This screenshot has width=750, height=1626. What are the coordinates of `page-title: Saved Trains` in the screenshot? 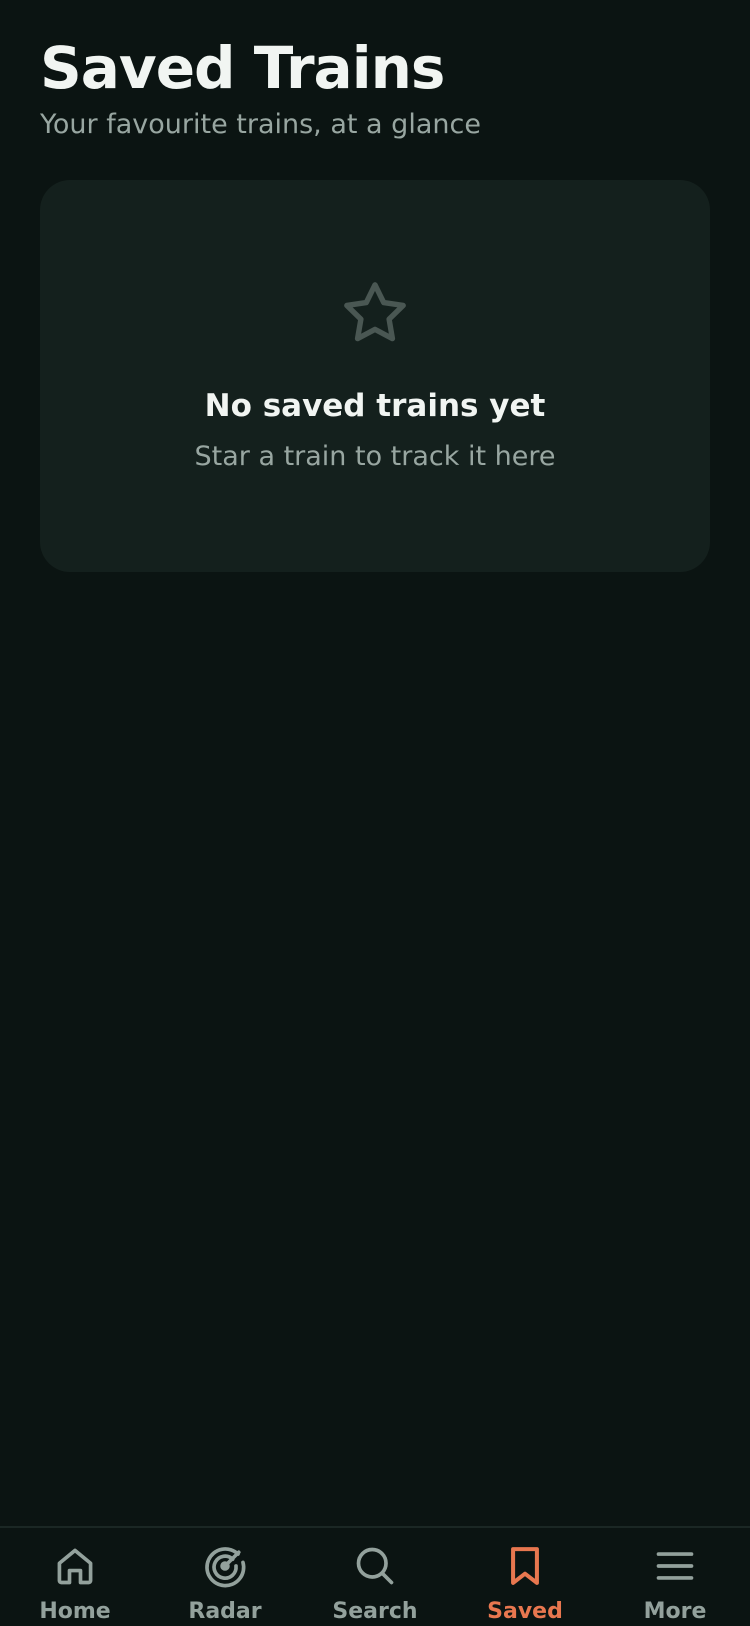 It's located at (242, 68).